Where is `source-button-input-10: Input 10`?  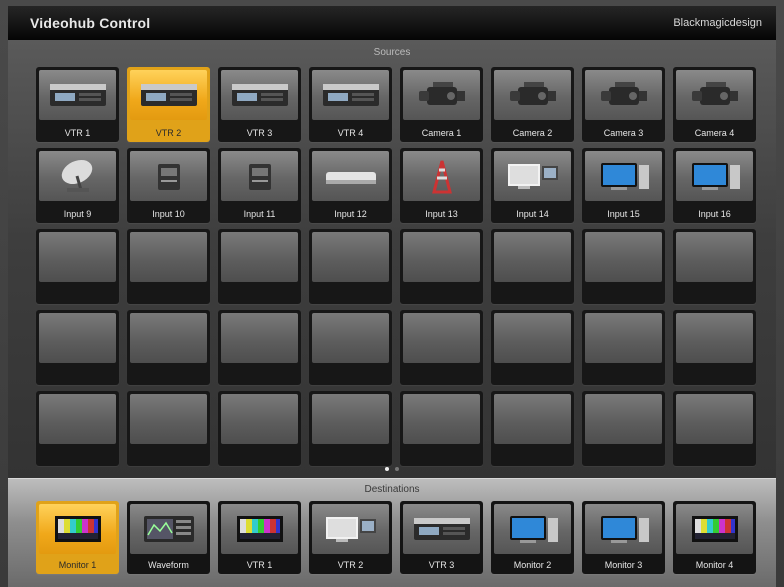 source-button-input-10: Input 10 is located at coordinates (168, 185).